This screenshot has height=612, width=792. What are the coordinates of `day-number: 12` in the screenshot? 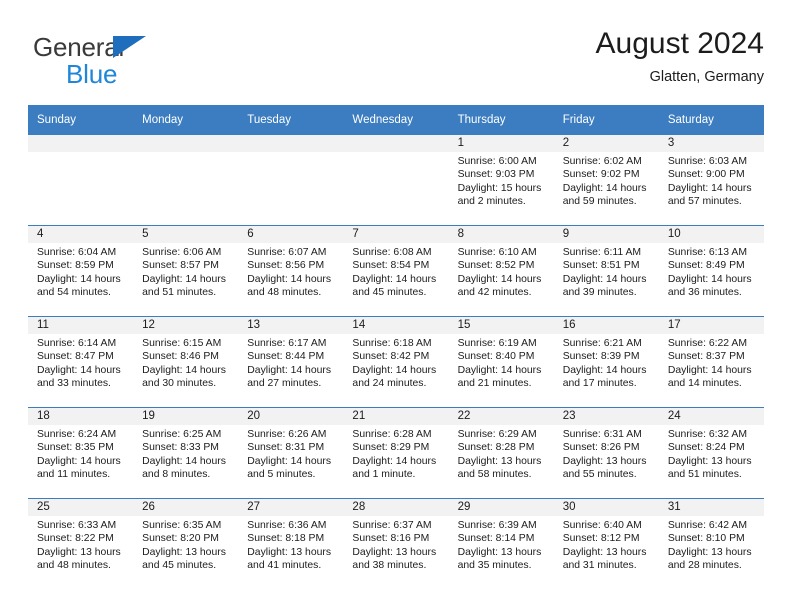 It's located at (186, 325).